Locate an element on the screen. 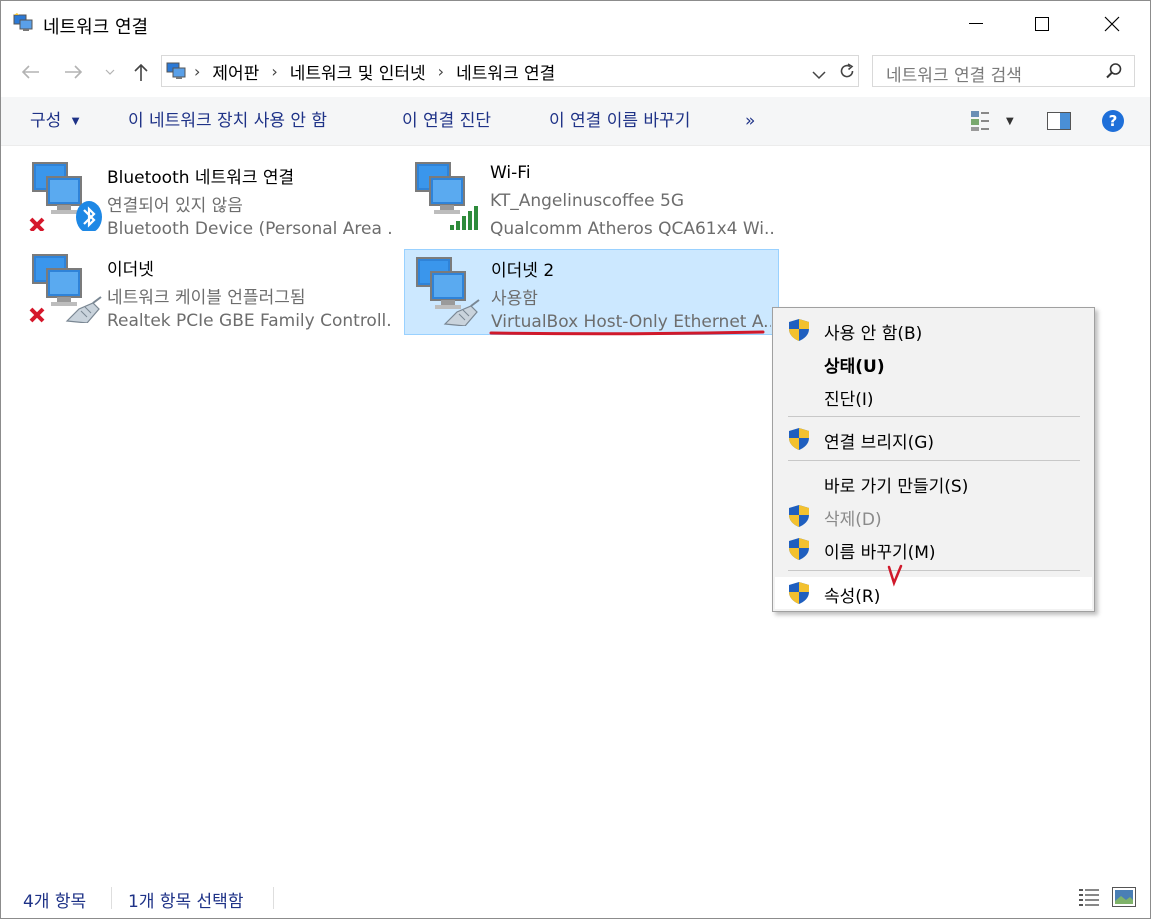 The width and height of the screenshot is (1151, 919). menu-item-label: 사용 안 함(B) is located at coordinates (873, 334).